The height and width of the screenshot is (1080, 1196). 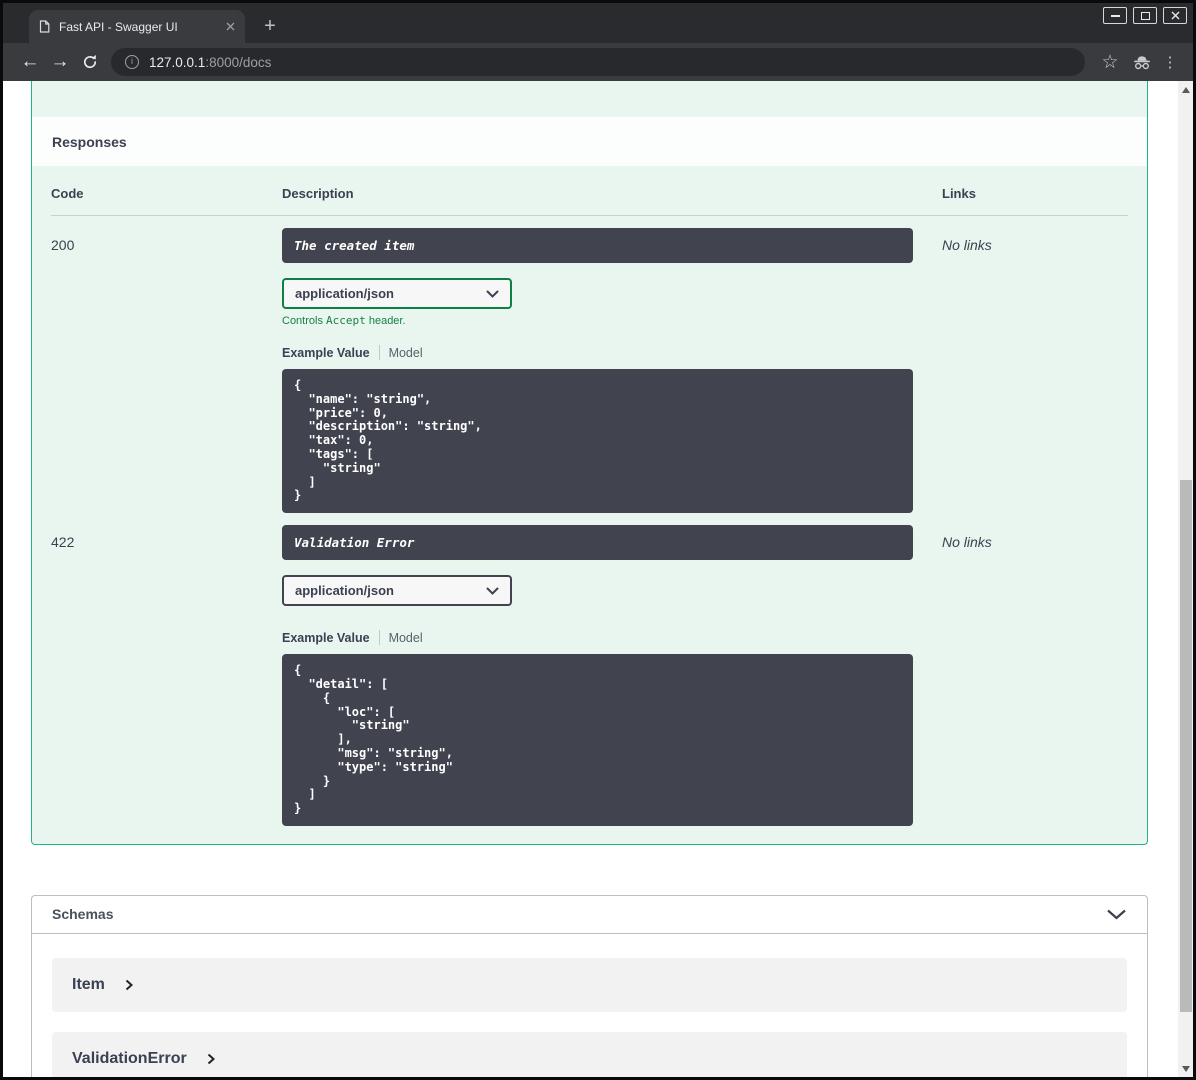 I want to click on maximize-button, so click(x=1145, y=15).